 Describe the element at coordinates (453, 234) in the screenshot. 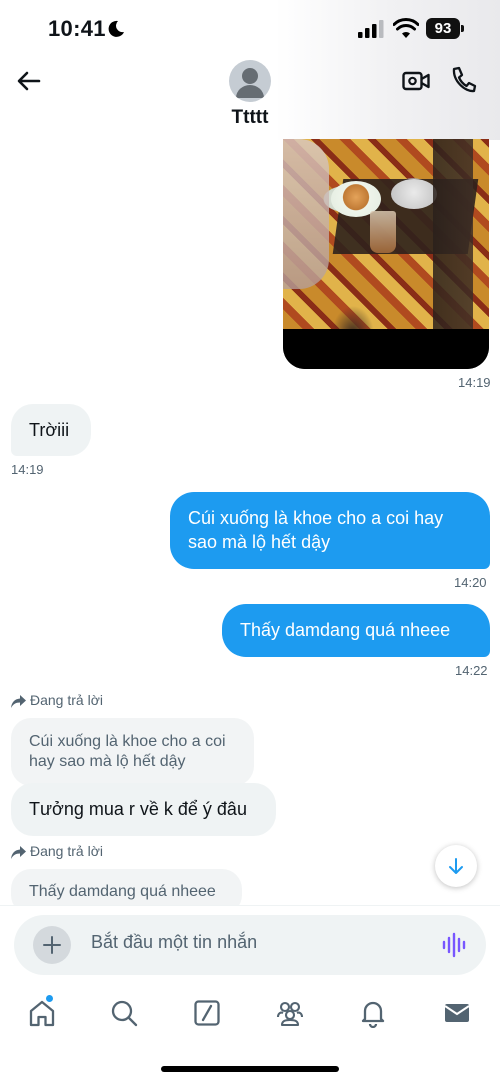

I see `photo-chair-shape` at that location.